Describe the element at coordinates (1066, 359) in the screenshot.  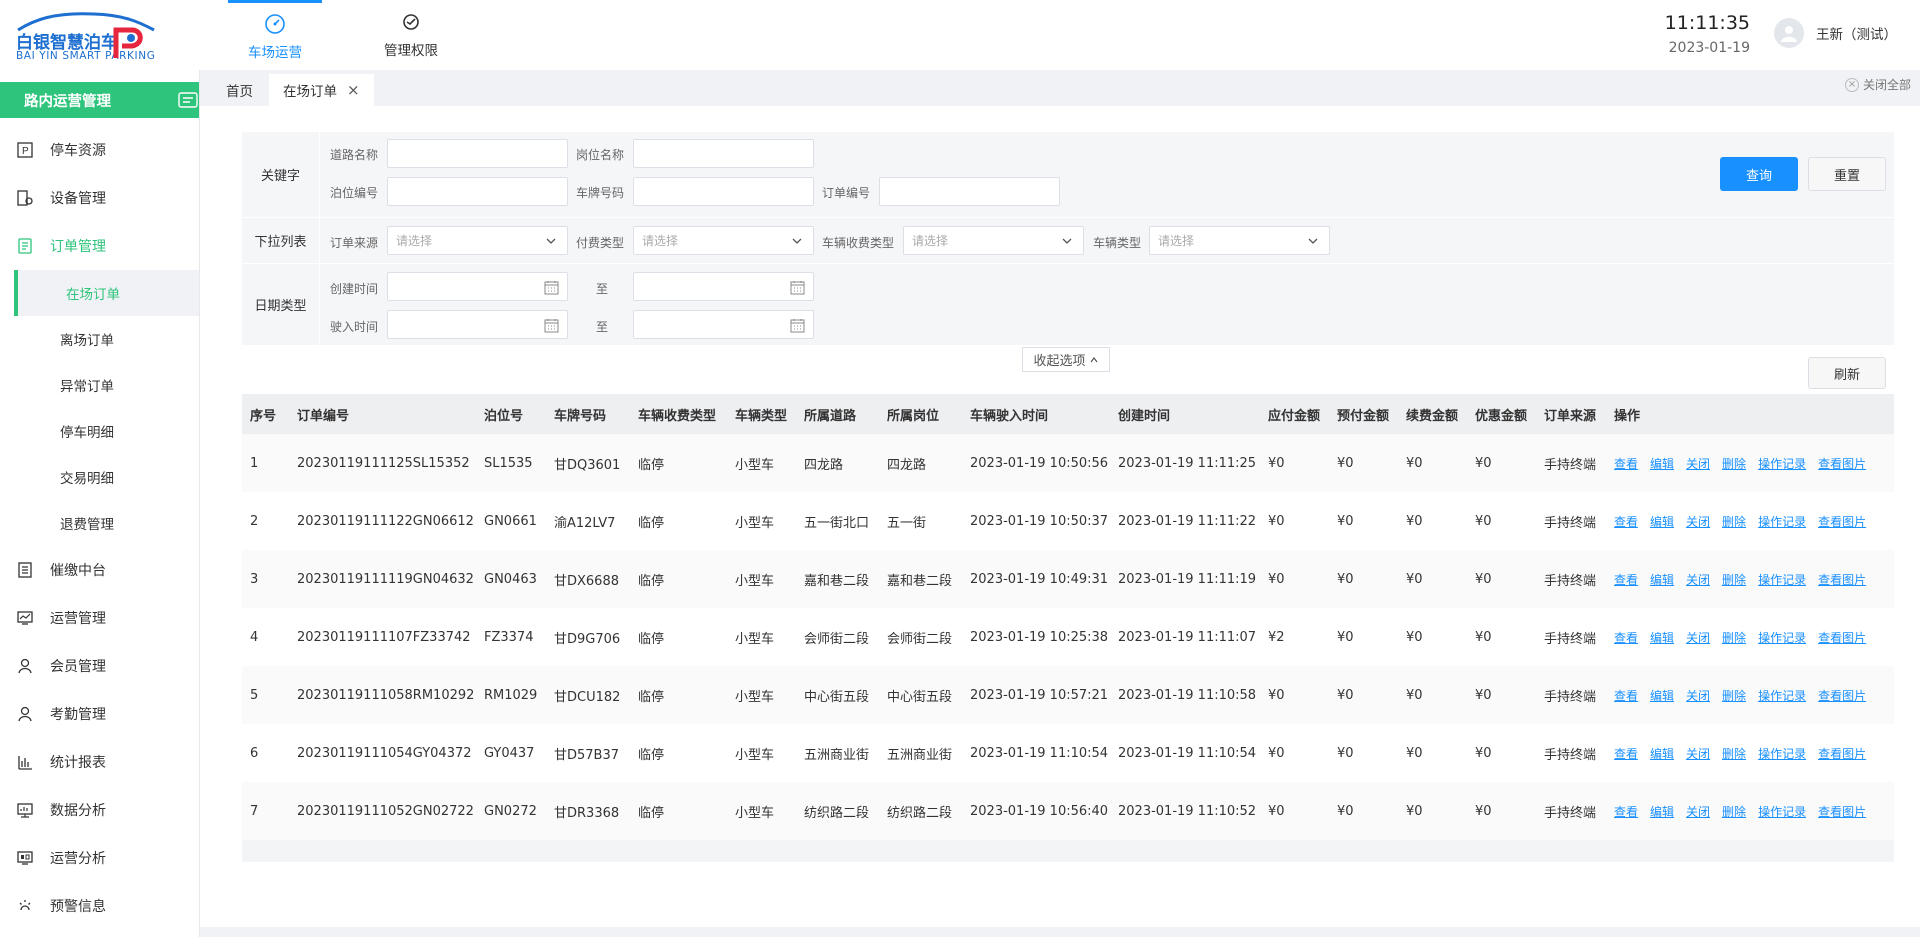
I see `collapse-options-button: 收起选项` at that location.